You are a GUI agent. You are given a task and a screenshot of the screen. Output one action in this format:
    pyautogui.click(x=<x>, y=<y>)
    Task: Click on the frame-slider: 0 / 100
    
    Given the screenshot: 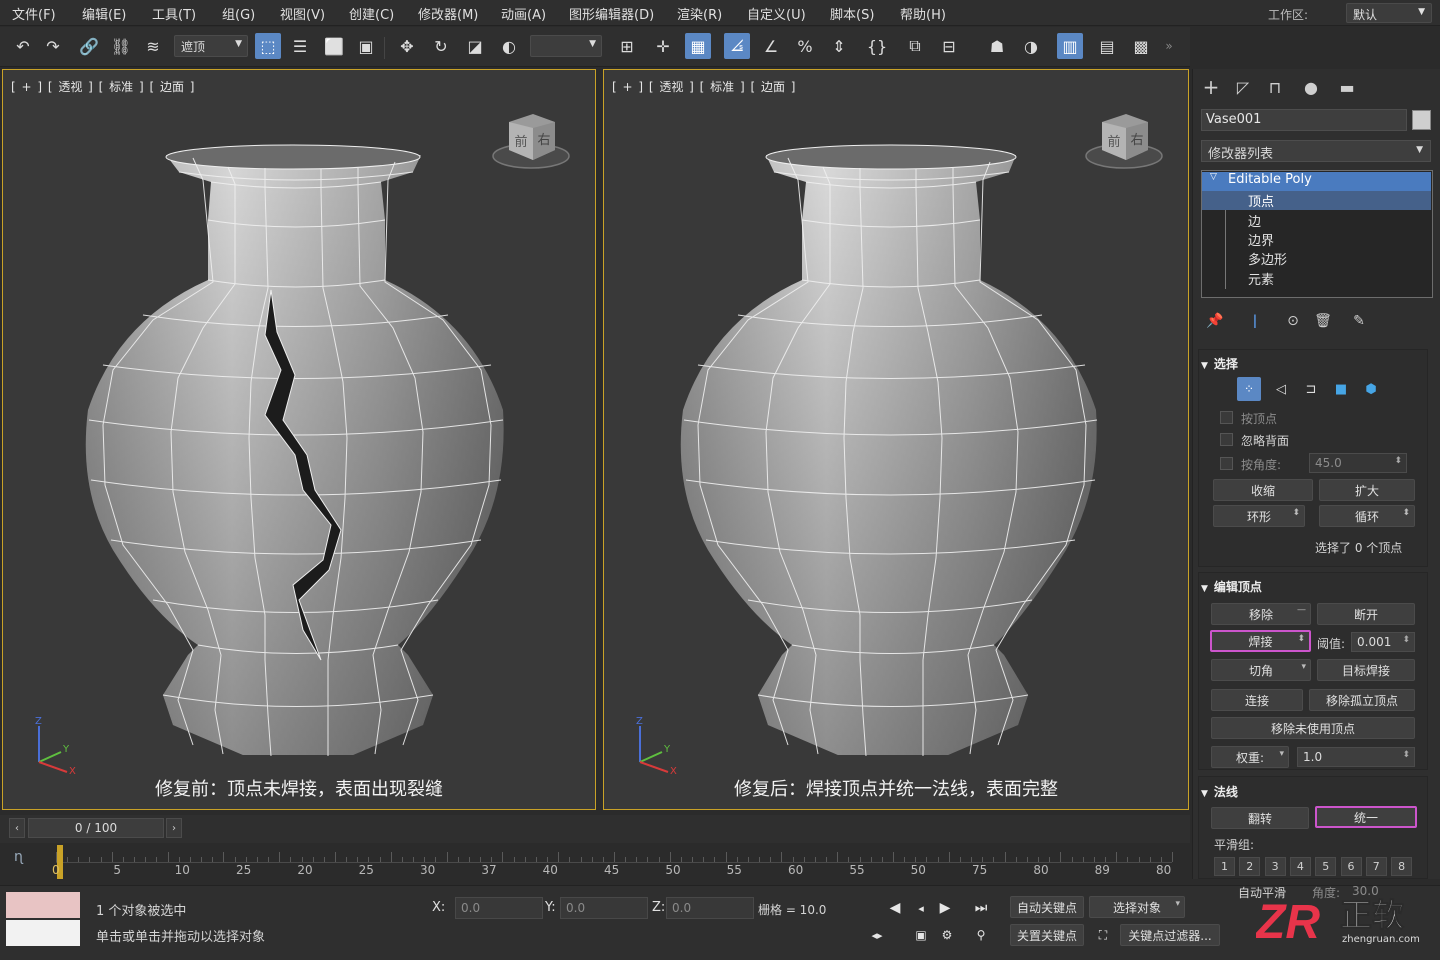 What is the action you would take?
    pyautogui.click(x=96, y=828)
    